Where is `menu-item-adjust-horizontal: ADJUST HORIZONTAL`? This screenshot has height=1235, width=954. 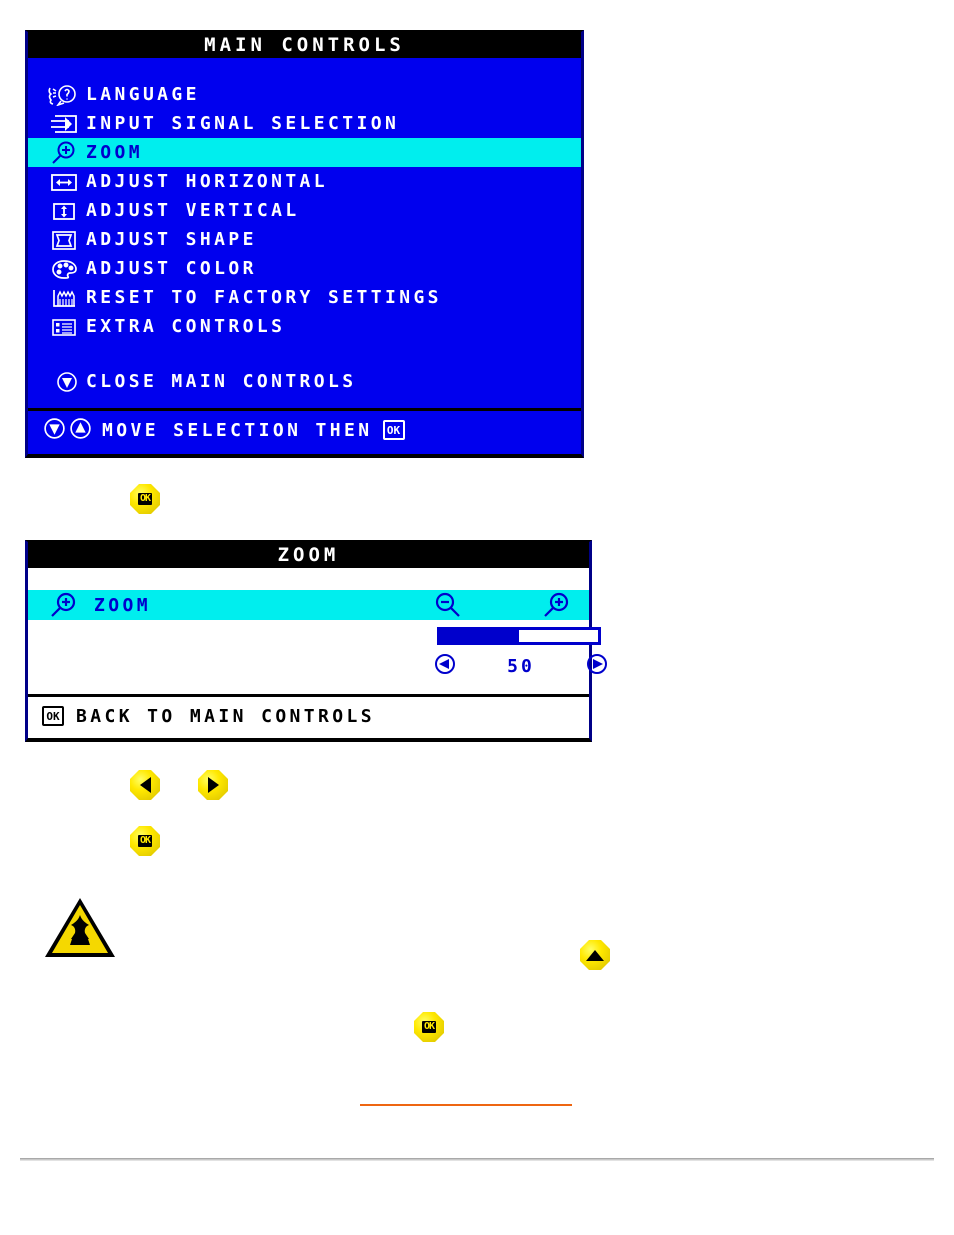
menu-item-adjust-horizontal: ADJUST HORIZONTAL is located at coordinates (304, 181).